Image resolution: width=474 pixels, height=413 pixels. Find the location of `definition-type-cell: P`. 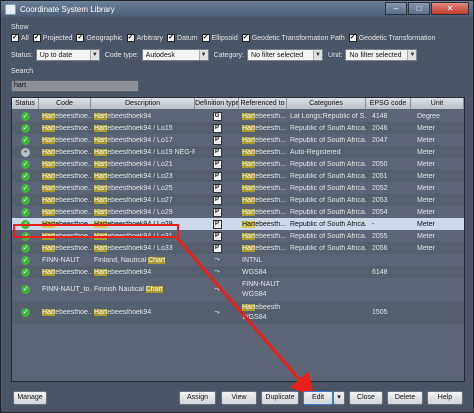

definition-type-cell: P is located at coordinates (217, 128).